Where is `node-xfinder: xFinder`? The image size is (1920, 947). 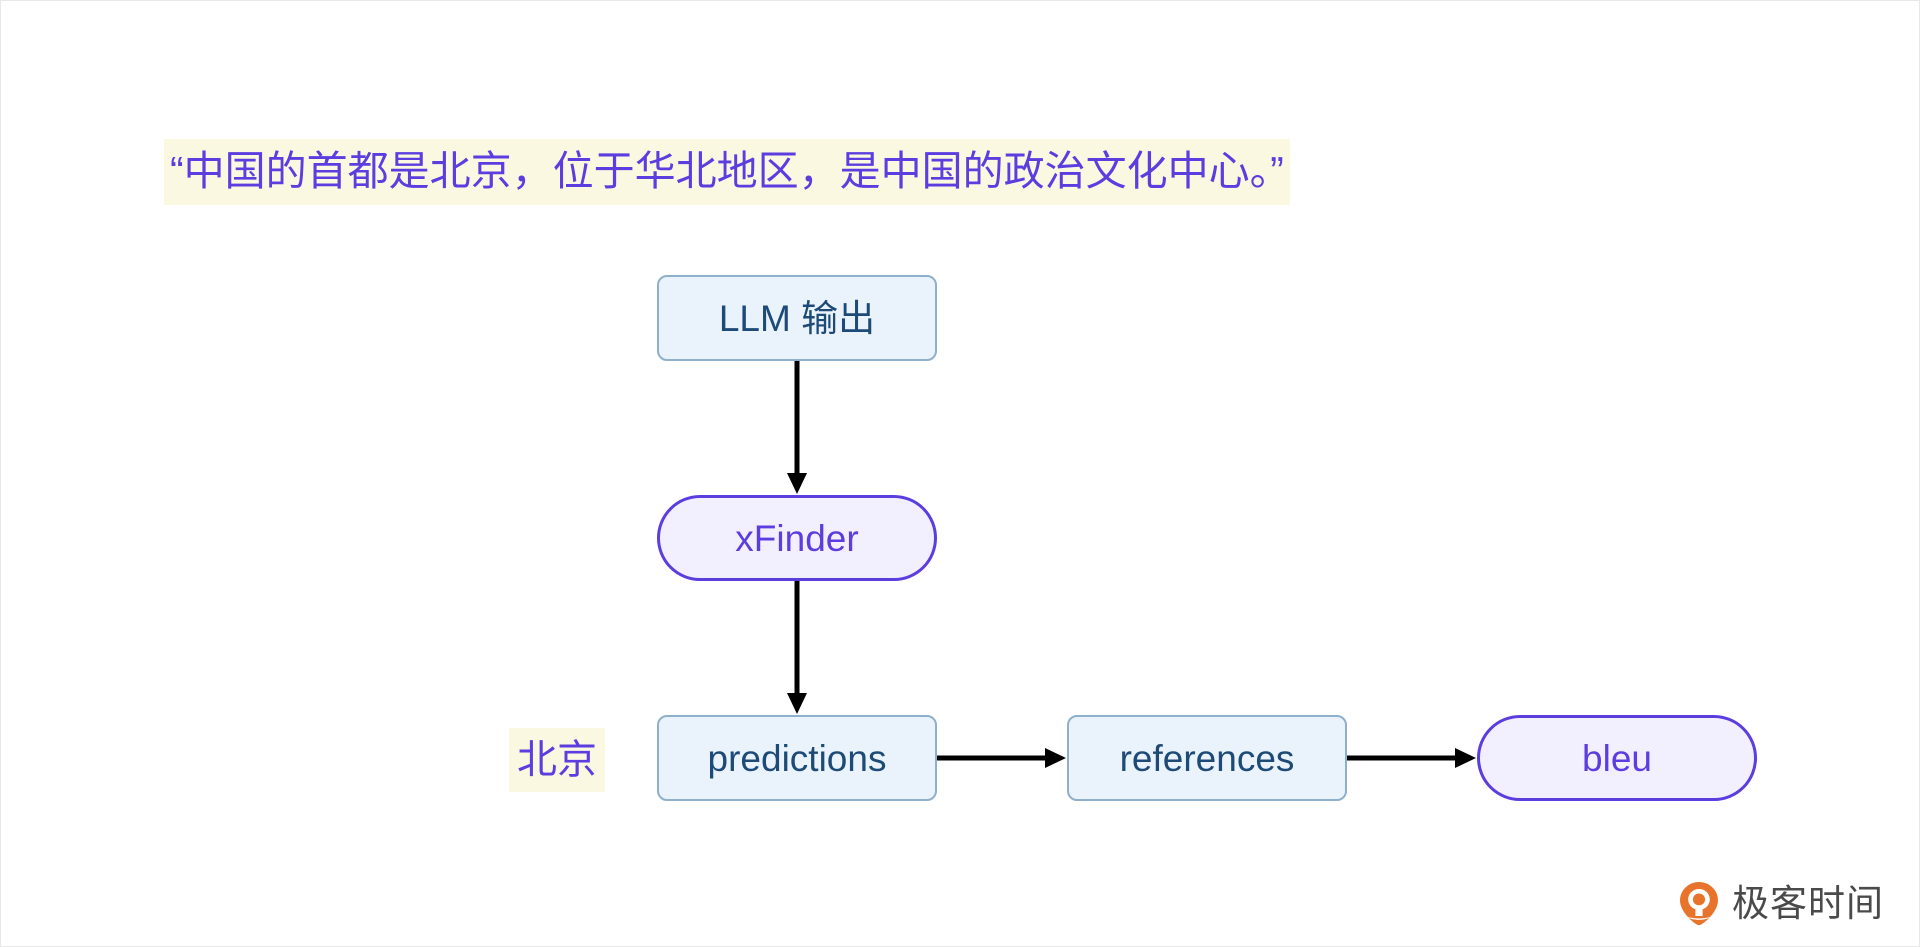
node-xfinder: xFinder is located at coordinates (797, 538).